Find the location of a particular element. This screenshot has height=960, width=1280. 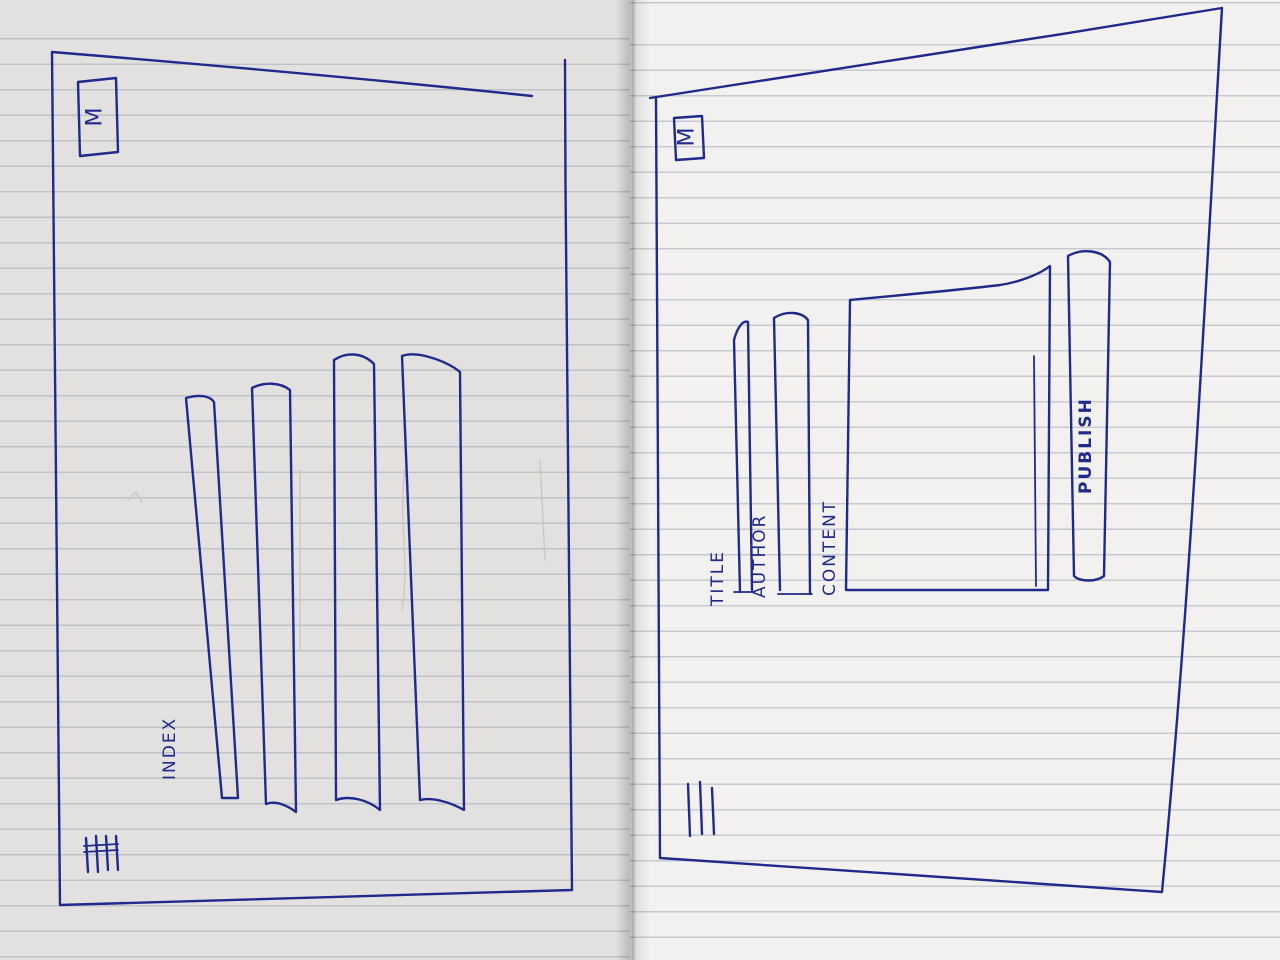

left-menu-icon is located at coordinates (101, 854).